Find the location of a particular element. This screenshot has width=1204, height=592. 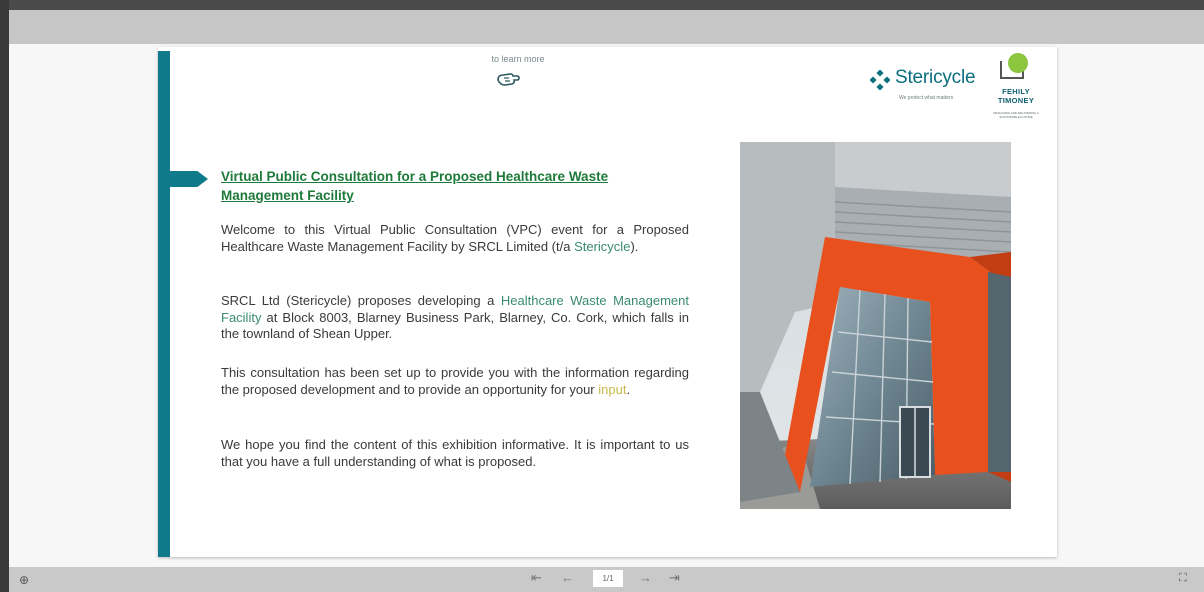

slide-accent-bar is located at coordinates (164, 304).